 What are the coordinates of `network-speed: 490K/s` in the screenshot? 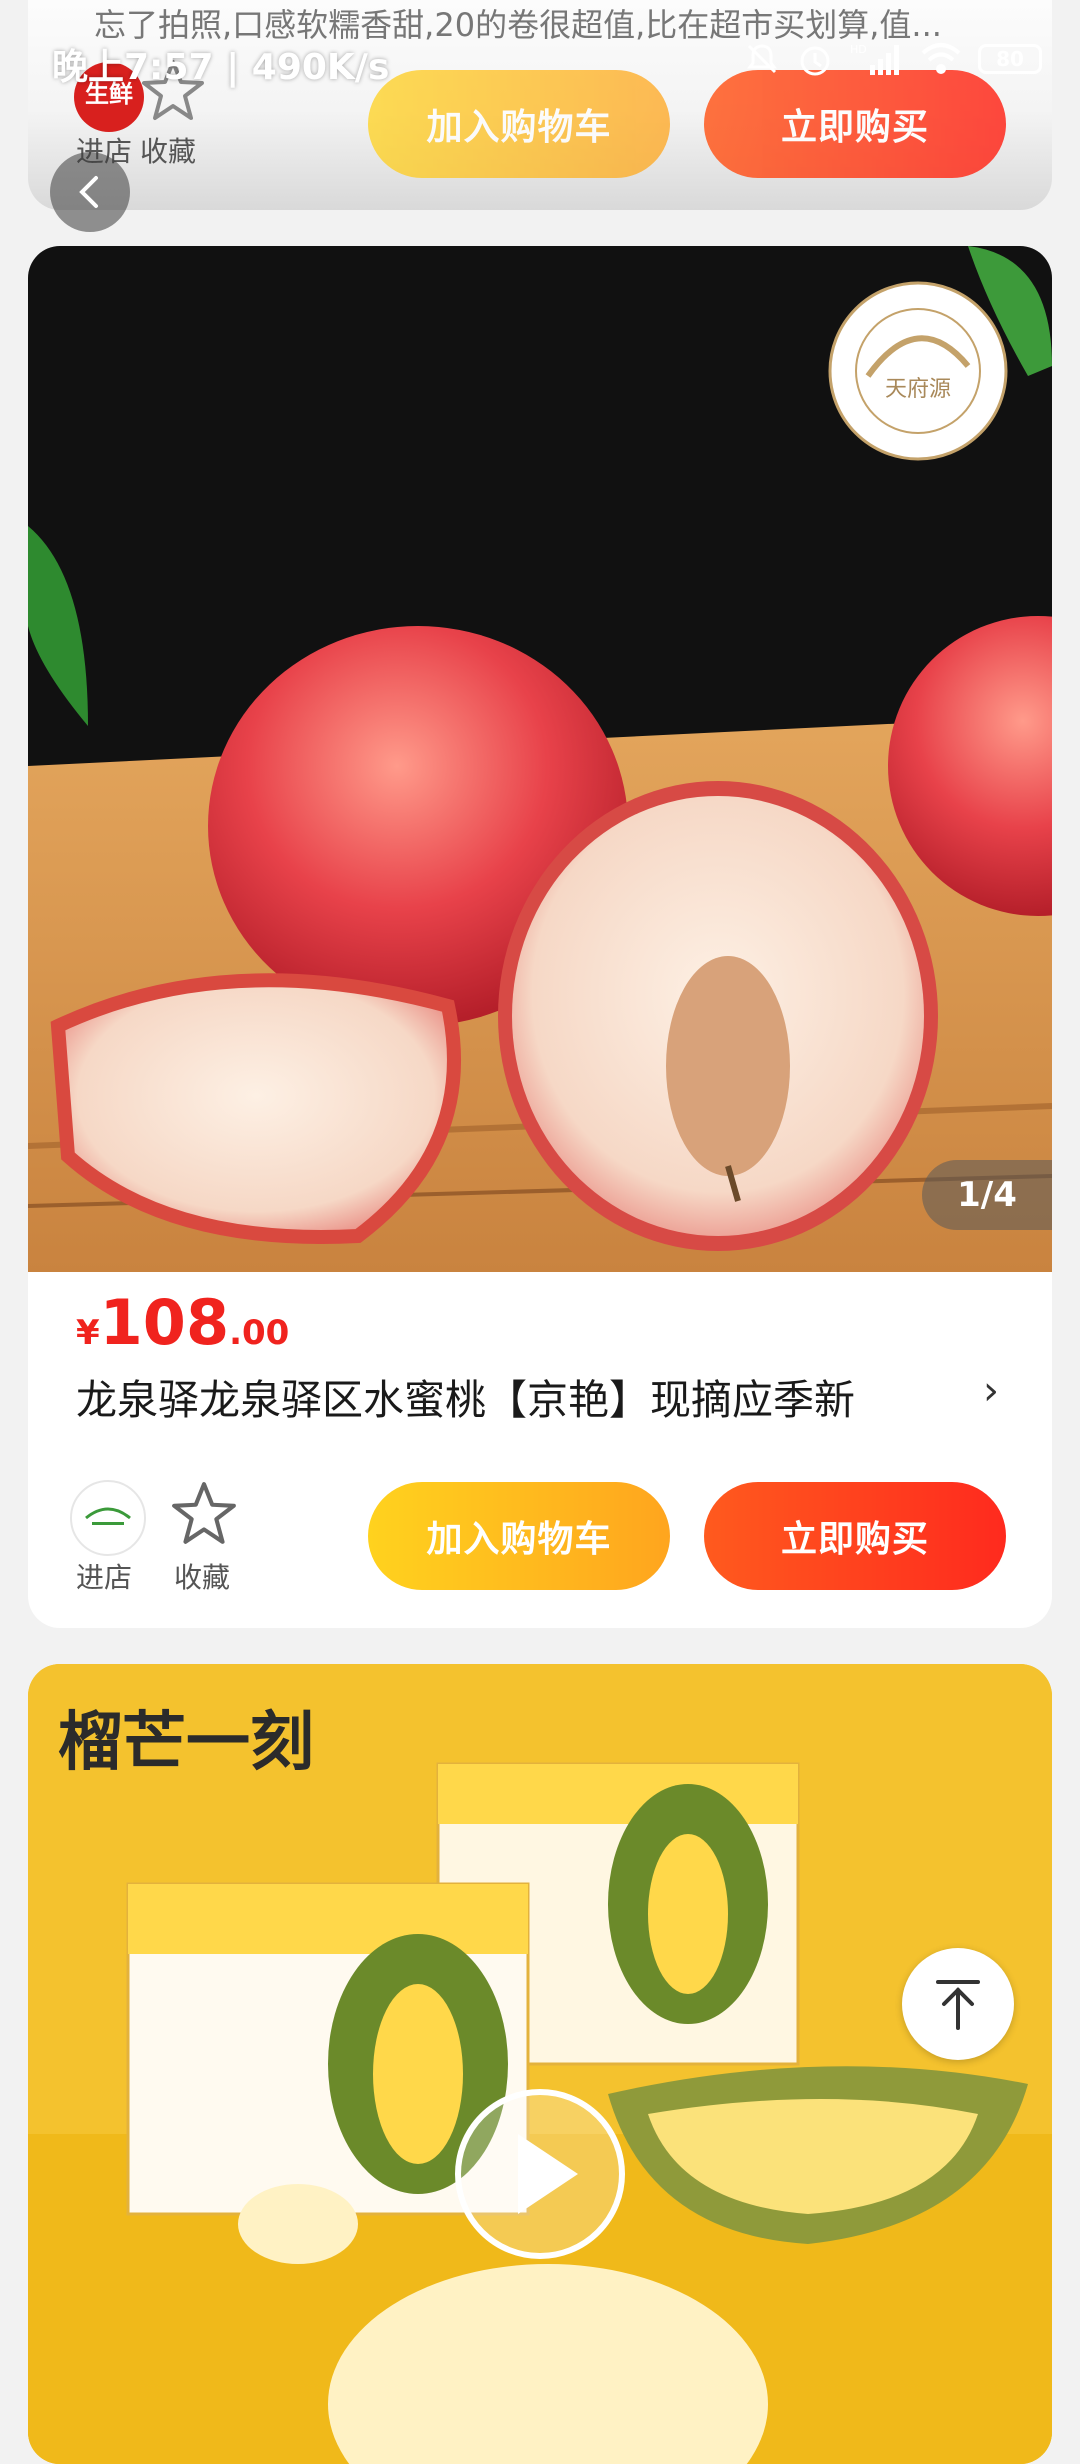 It's located at (320, 67).